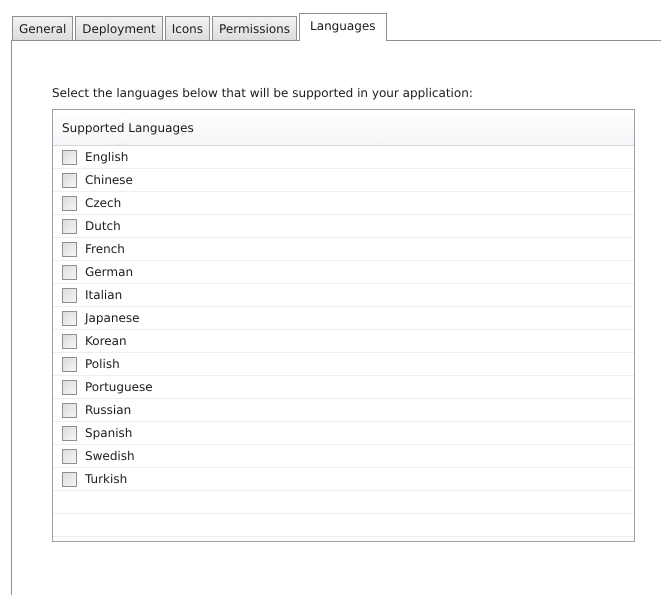  I want to click on tab: Permissions, so click(255, 28).